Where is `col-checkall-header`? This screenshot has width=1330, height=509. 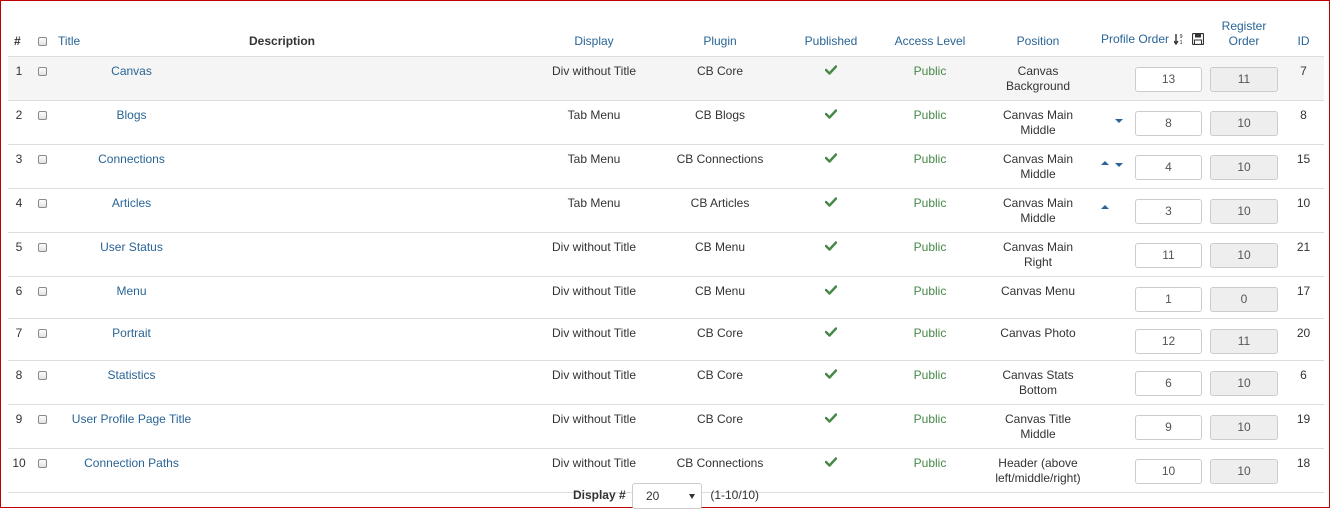
col-checkall-header is located at coordinates (42, 37).